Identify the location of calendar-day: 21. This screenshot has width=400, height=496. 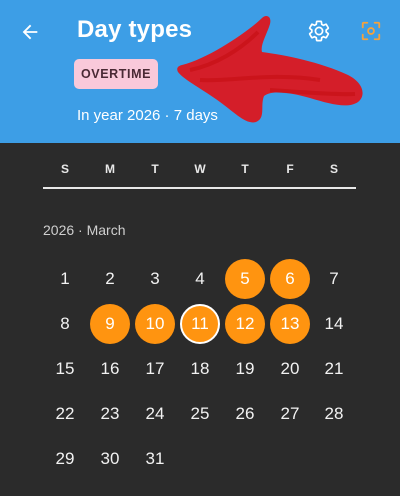
(334, 369).